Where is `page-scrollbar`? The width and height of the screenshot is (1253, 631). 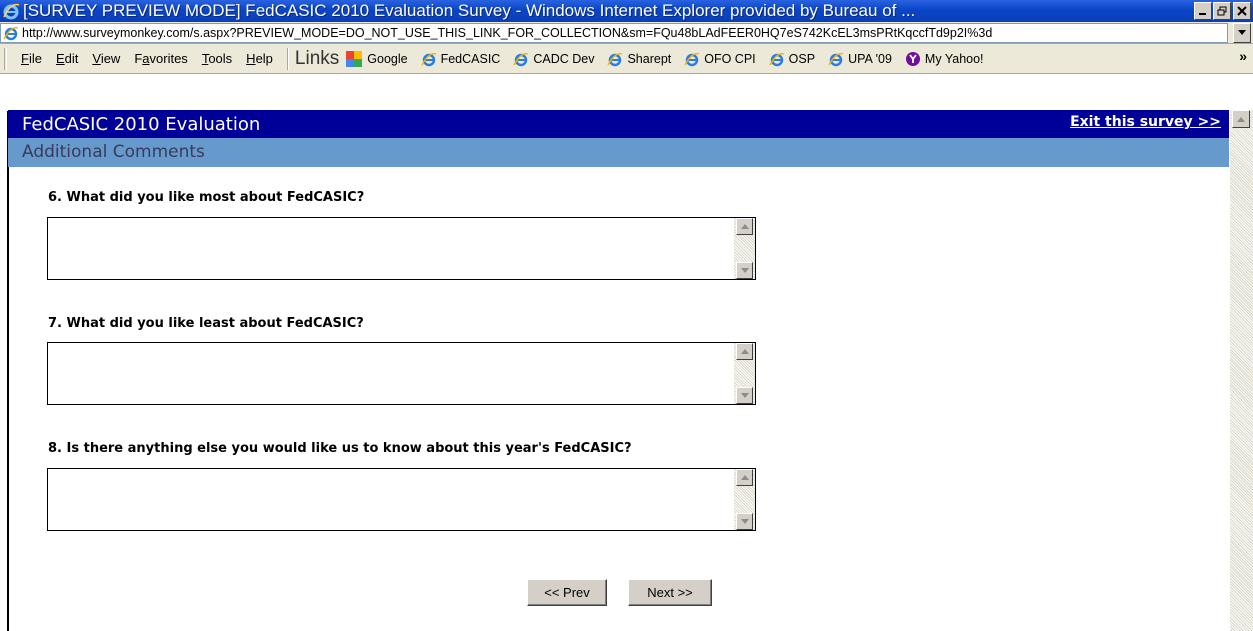
page-scrollbar is located at coordinates (1241, 370).